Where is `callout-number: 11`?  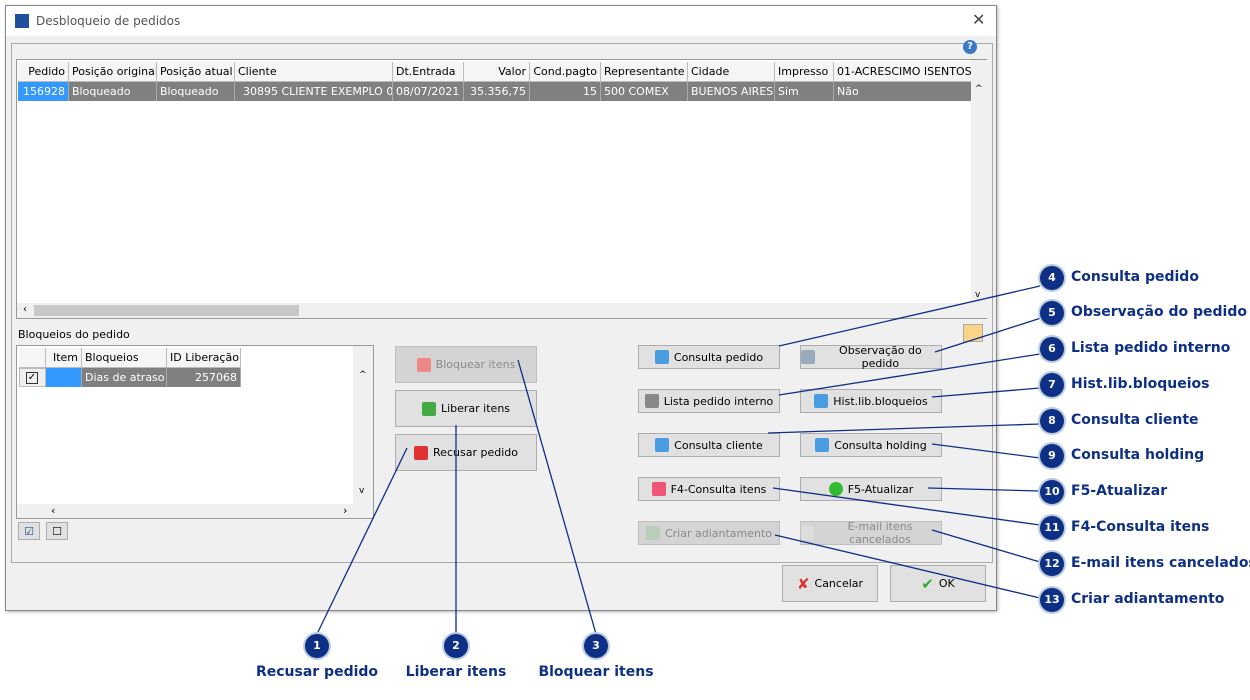 callout-number: 11 is located at coordinates (1052, 528).